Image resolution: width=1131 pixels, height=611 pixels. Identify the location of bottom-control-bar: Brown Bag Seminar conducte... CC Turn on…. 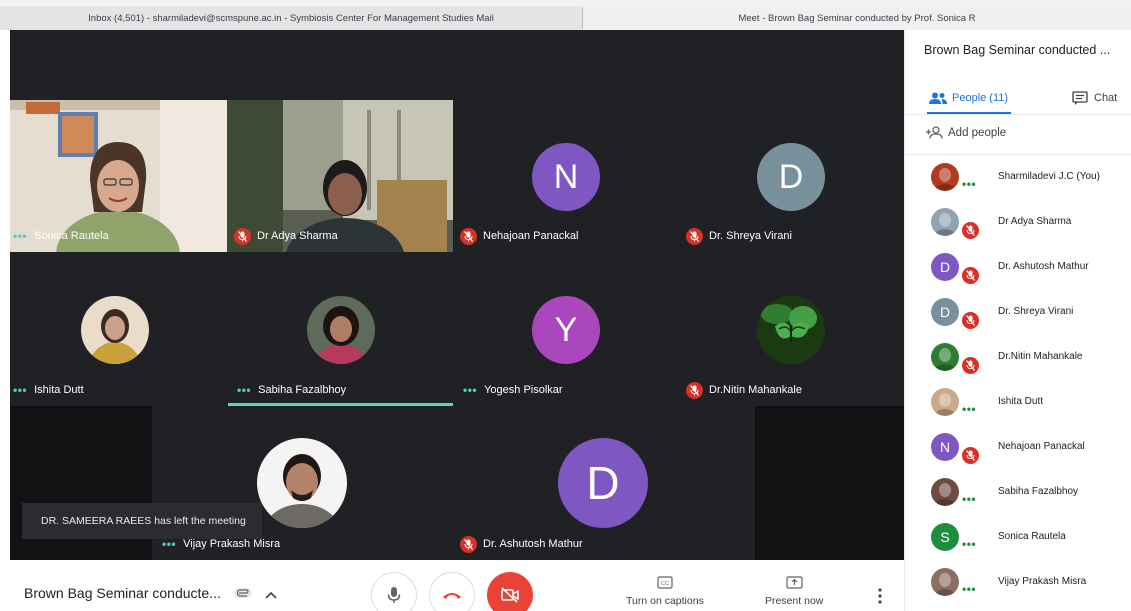
(452, 585).